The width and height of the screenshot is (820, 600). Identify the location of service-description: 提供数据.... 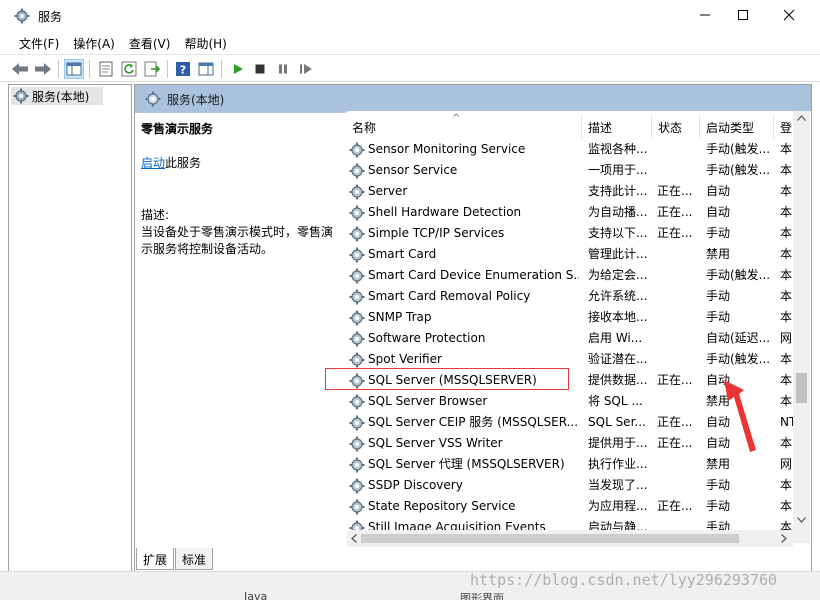
(618, 380).